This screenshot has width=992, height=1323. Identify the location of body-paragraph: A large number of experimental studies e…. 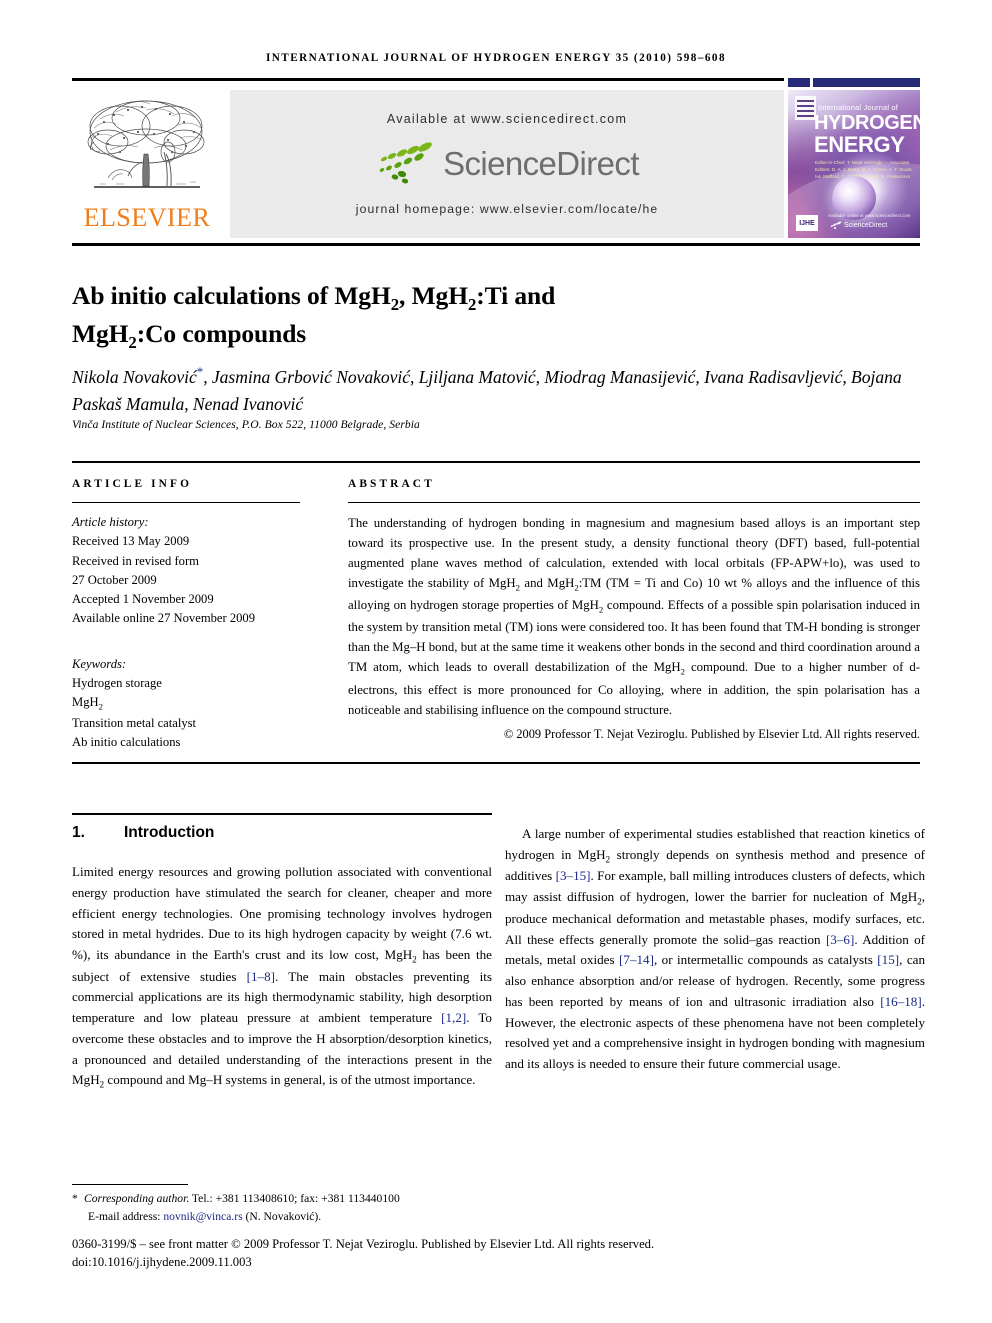
(715, 949).